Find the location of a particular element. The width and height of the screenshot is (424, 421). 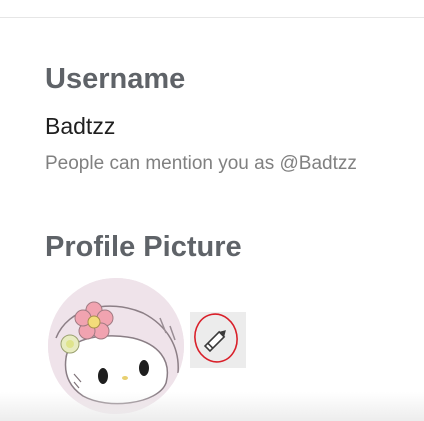

username-heading: Username is located at coordinates (115, 79).